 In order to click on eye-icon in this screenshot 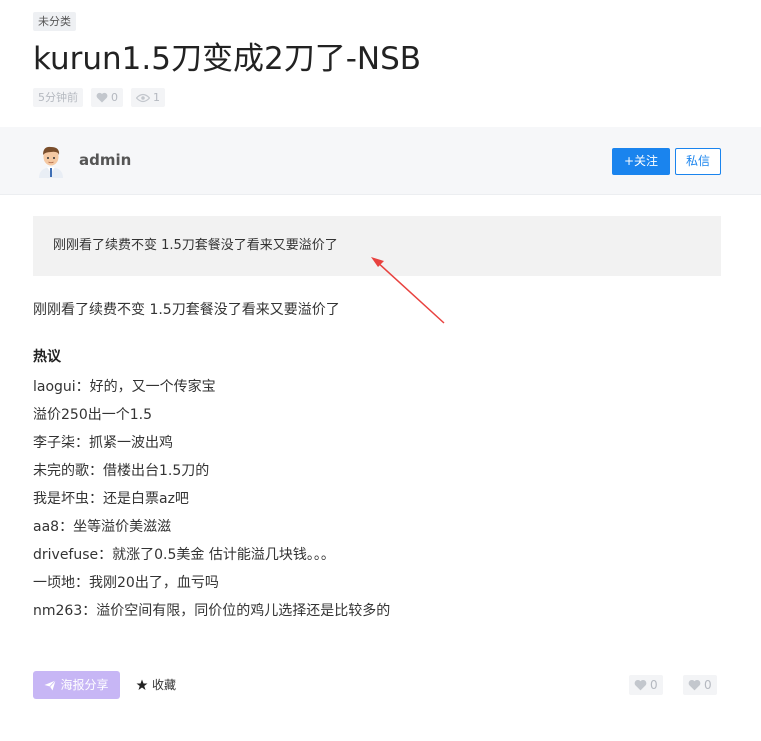, I will do `click(143, 97)`.